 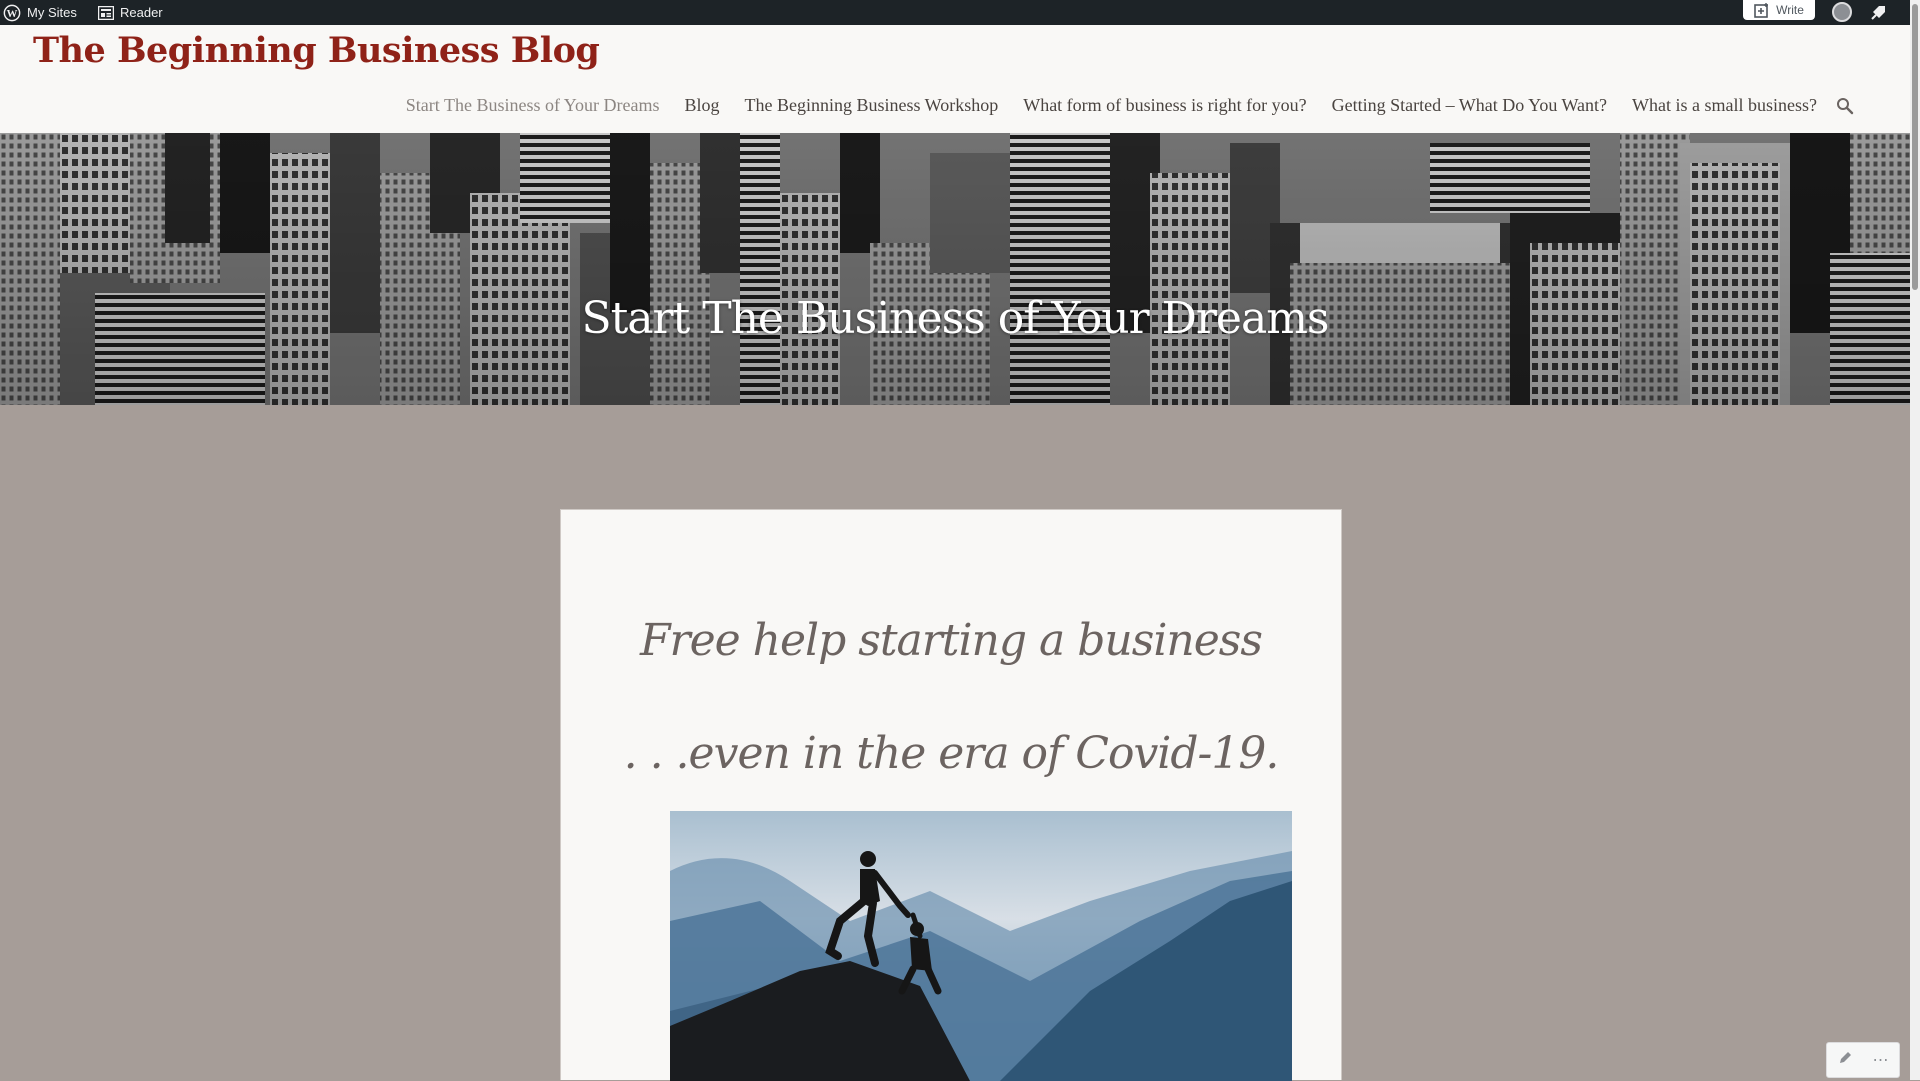 I want to click on write-button: Write, so click(x=1779, y=10).